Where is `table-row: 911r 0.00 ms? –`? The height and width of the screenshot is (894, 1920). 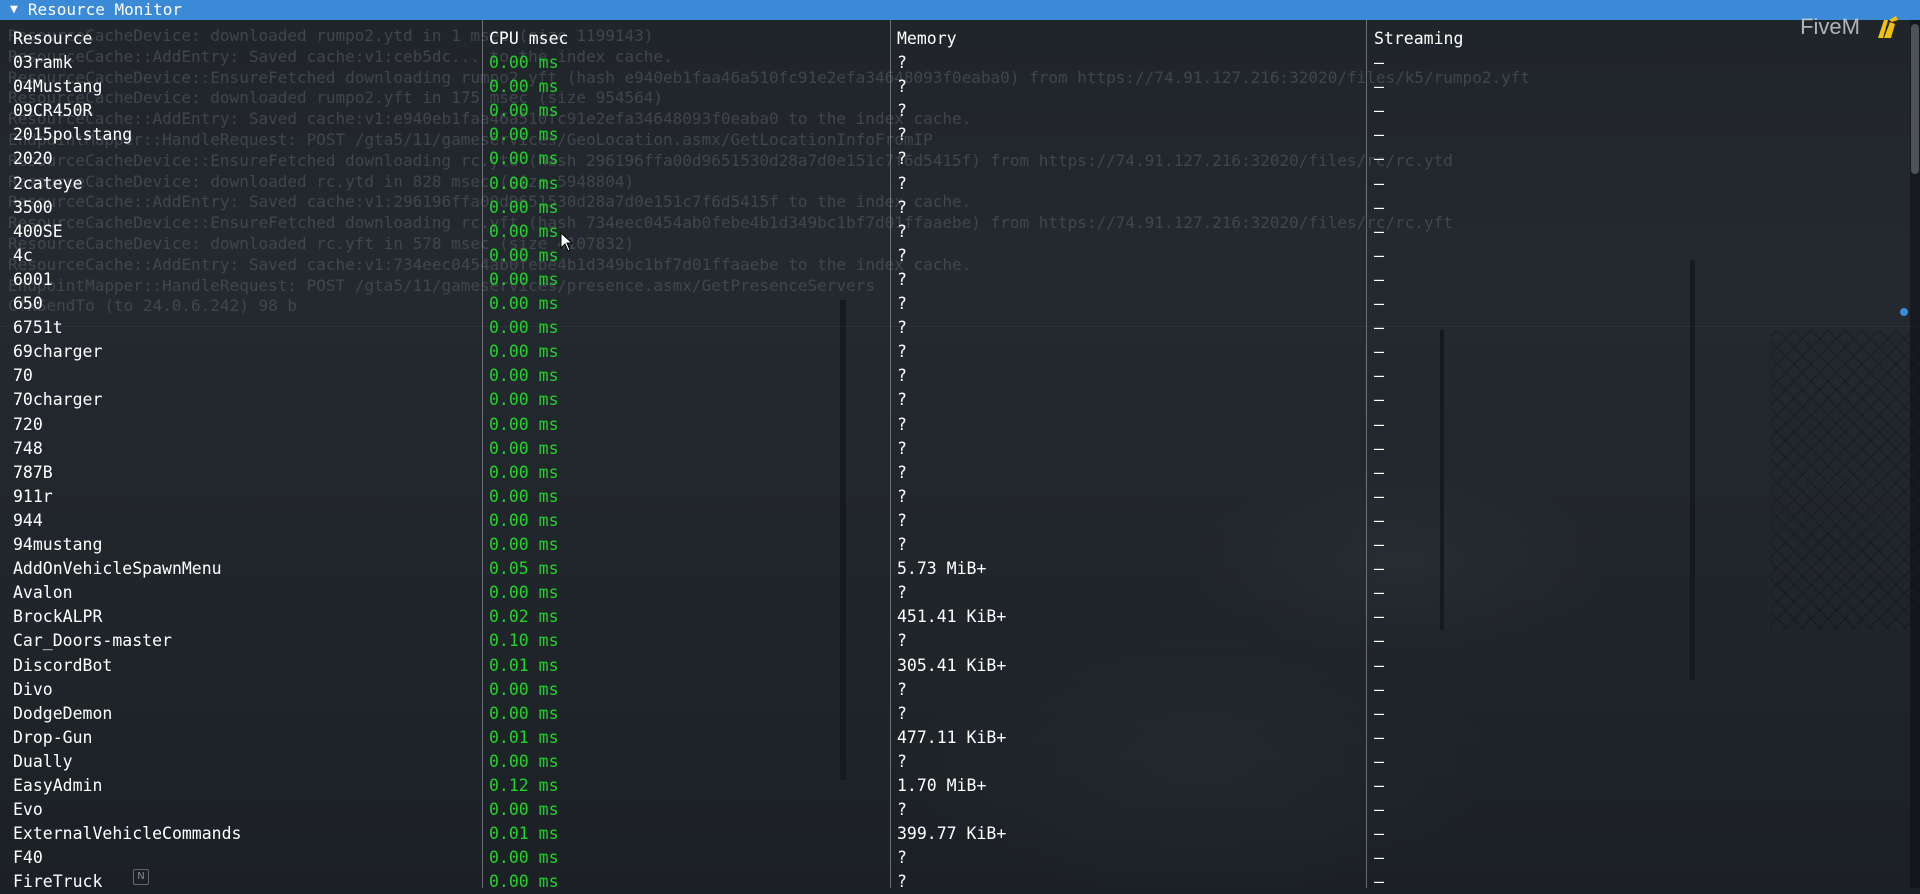 table-row: 911r 0.00 ms? – is located at coordinates (955, 497).